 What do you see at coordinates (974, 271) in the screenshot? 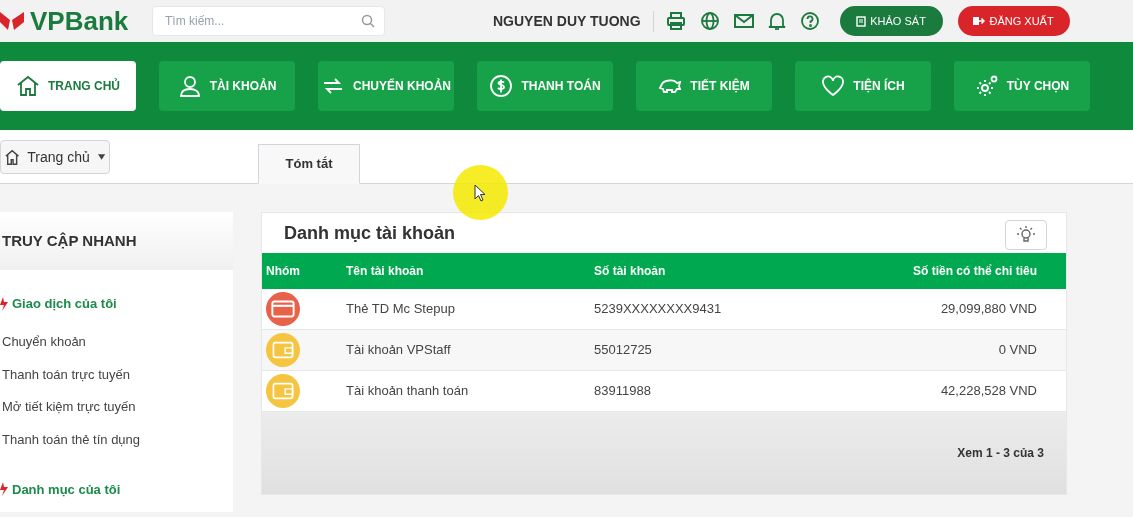
I see `column-header: Số tiền có thể chi tiêu` at bounding box center [974, 271].